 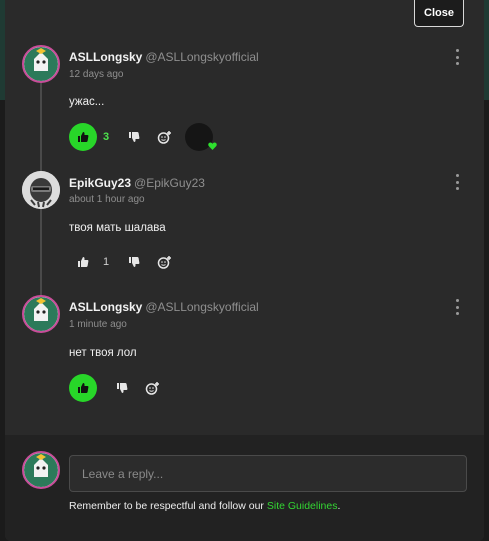 What do you see at coordinates (302, 506) in the screenshot?
I see `site-guidelines-link: Site Guidelines` at bounding box center [302, 506].